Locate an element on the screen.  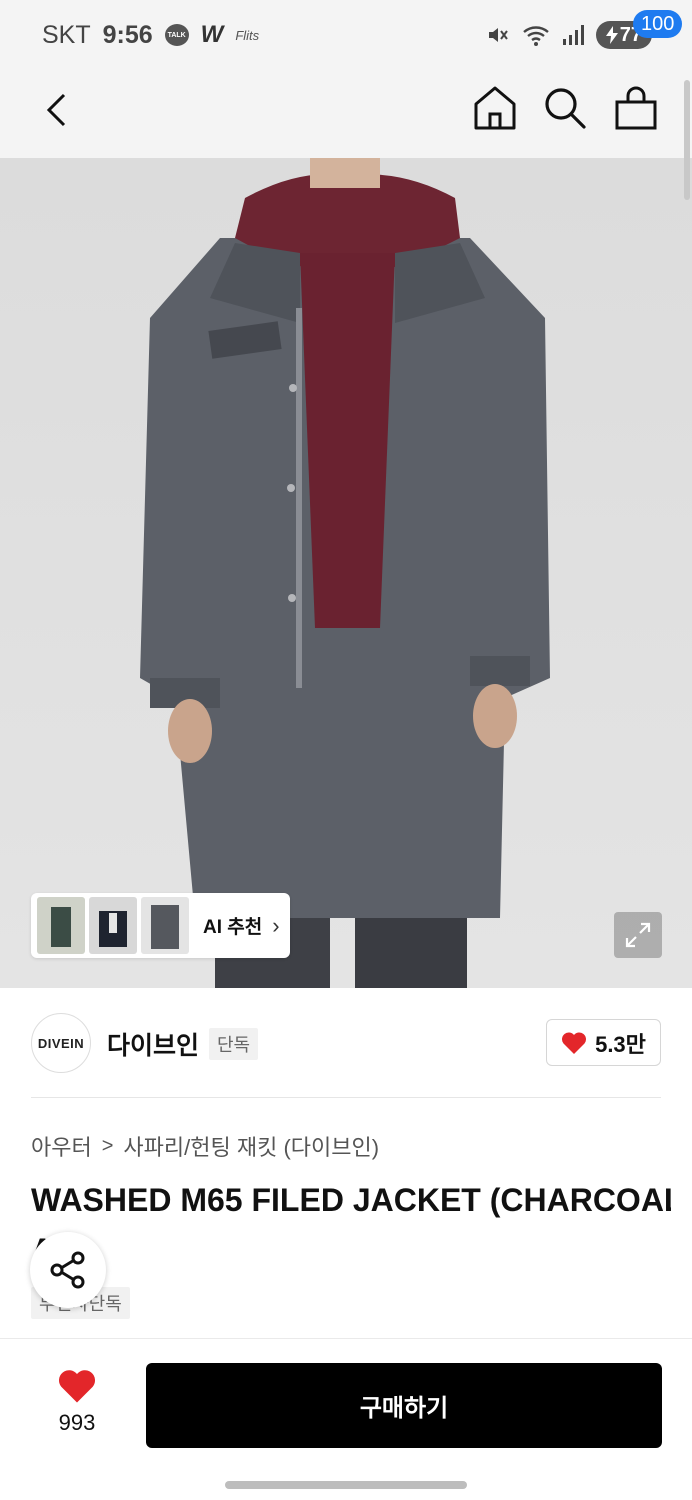
chevron-right-icon: › is located at coordinates (276, 925).